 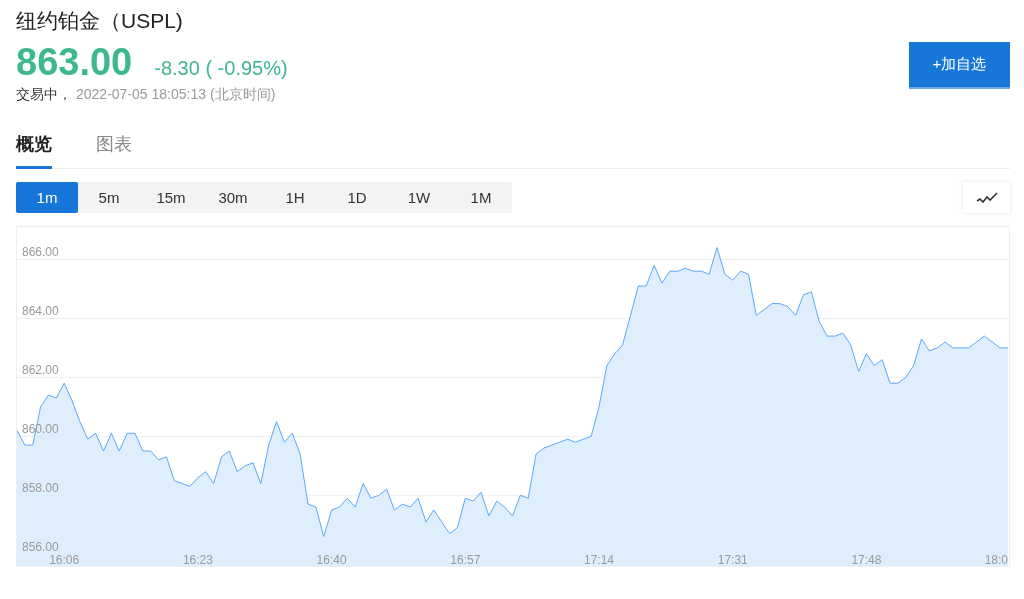 I want to click on interval-button: 1m, so click(x=47, y=197).